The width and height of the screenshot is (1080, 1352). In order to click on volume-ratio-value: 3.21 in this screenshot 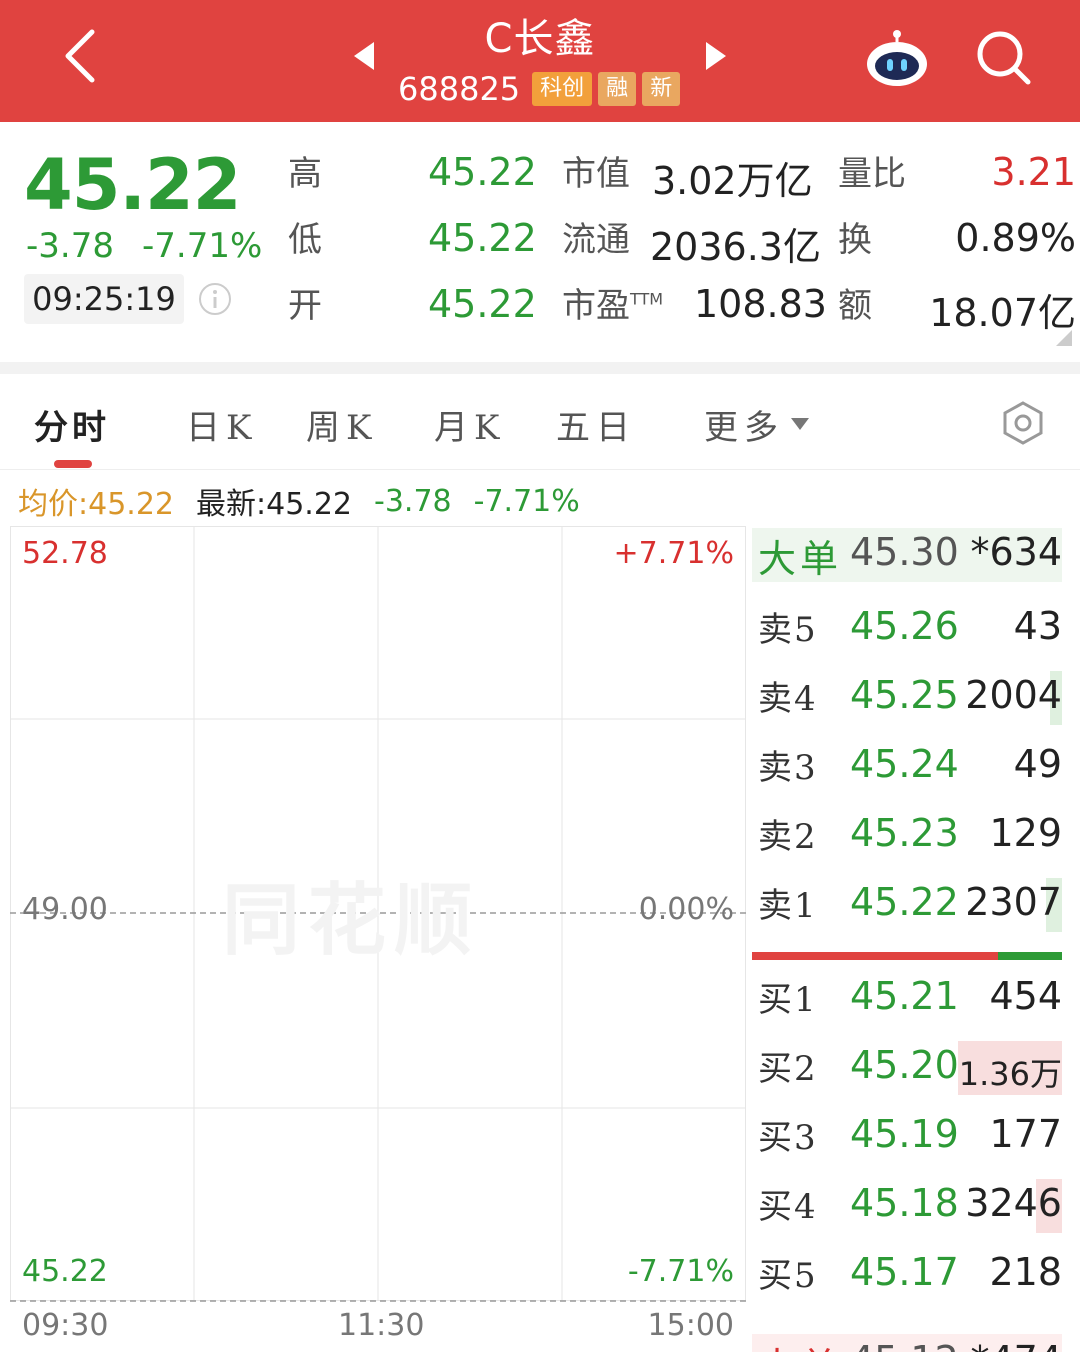, I will do `click(1033, 172)`.